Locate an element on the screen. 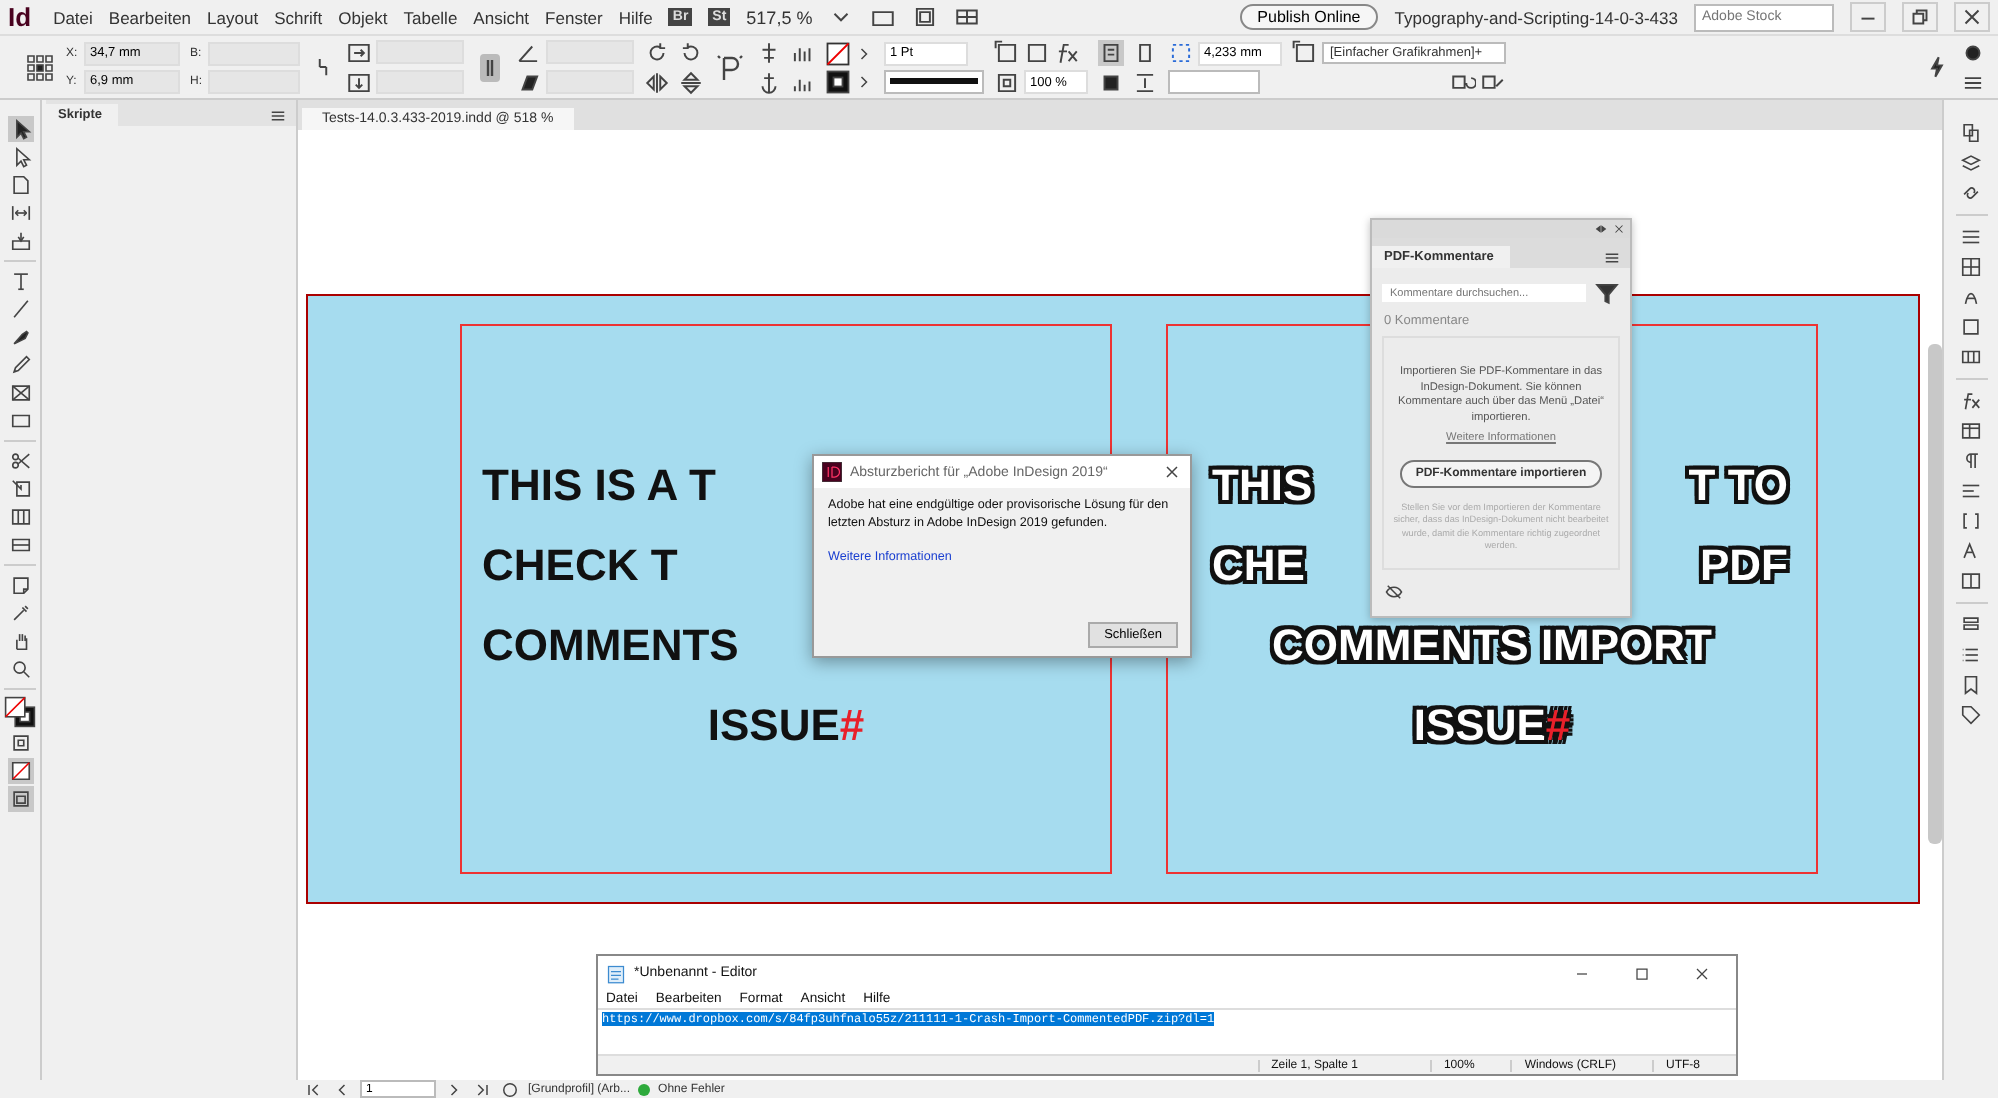 This screenshot has height=1098, width=1998. transform-icon is located at coordinates (20, 489).